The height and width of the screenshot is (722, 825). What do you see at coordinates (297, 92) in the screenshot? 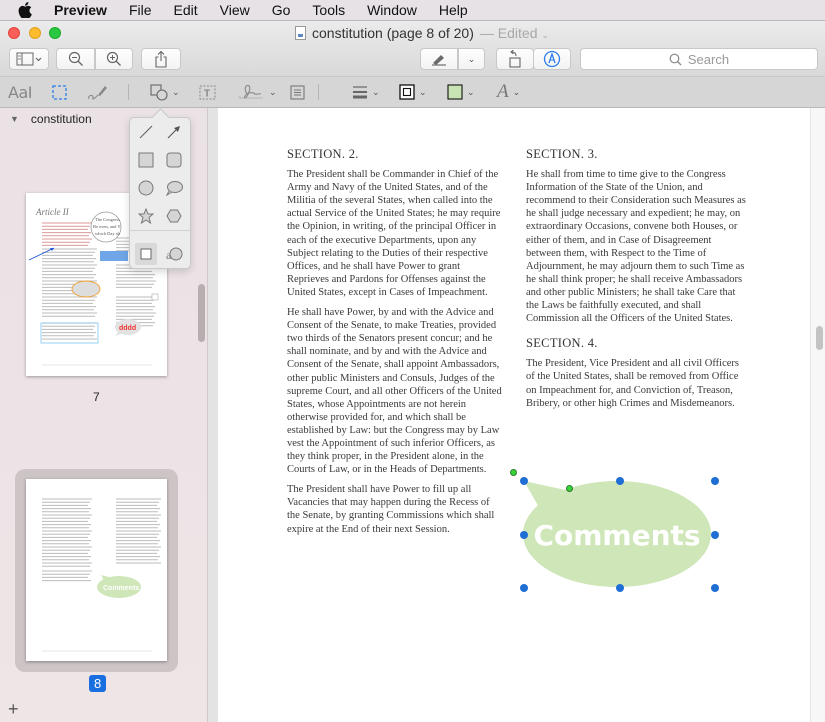
I see `note-tool` at bounding box center [297, 92].